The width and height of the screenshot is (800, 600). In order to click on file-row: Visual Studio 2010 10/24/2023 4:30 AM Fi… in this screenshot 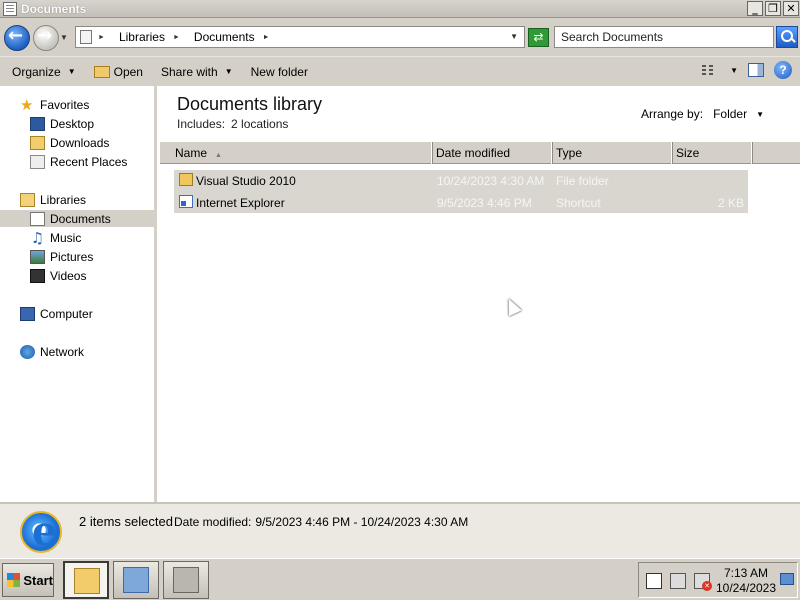, I will do `click(461, 180)`.